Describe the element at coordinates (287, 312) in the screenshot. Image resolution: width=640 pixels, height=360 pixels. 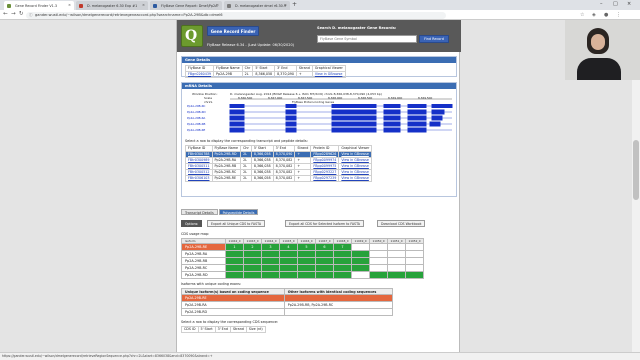
I see `table-row: Pp2A-29B-RD` at that location.